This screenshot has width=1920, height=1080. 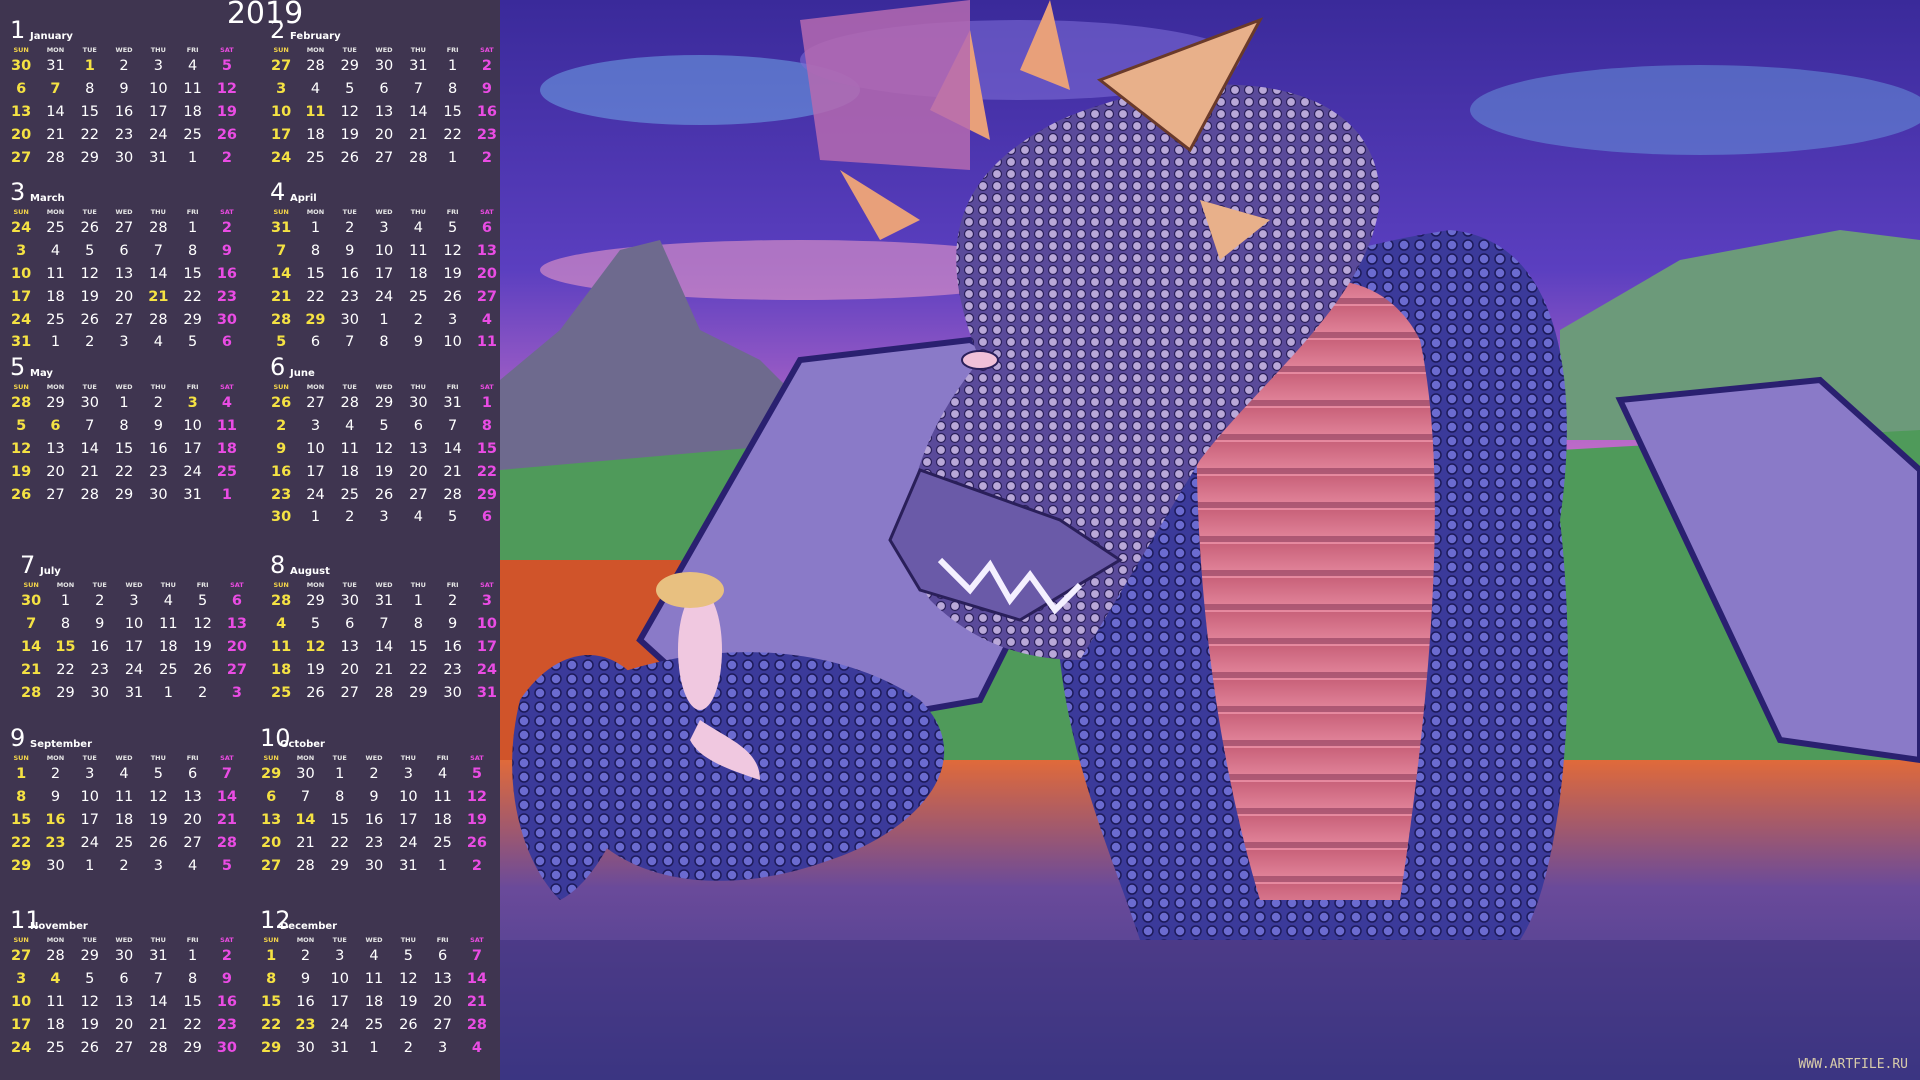 I want to click on day-cell: 31, so click(x=408, y=865).